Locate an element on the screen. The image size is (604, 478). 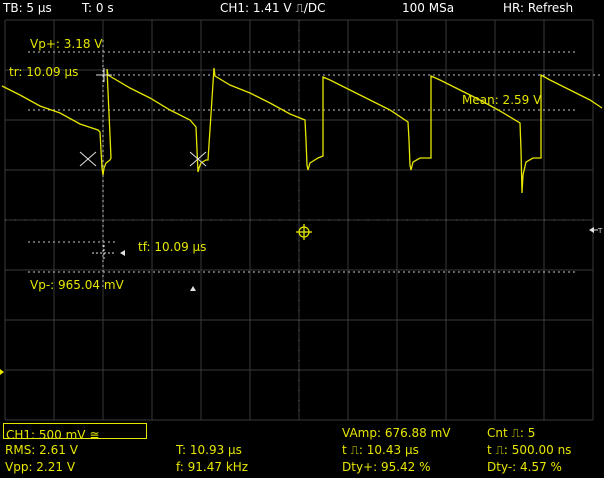
pos-duty-readout: Dty+: 95.42 % is located at coordinates (386, 467).